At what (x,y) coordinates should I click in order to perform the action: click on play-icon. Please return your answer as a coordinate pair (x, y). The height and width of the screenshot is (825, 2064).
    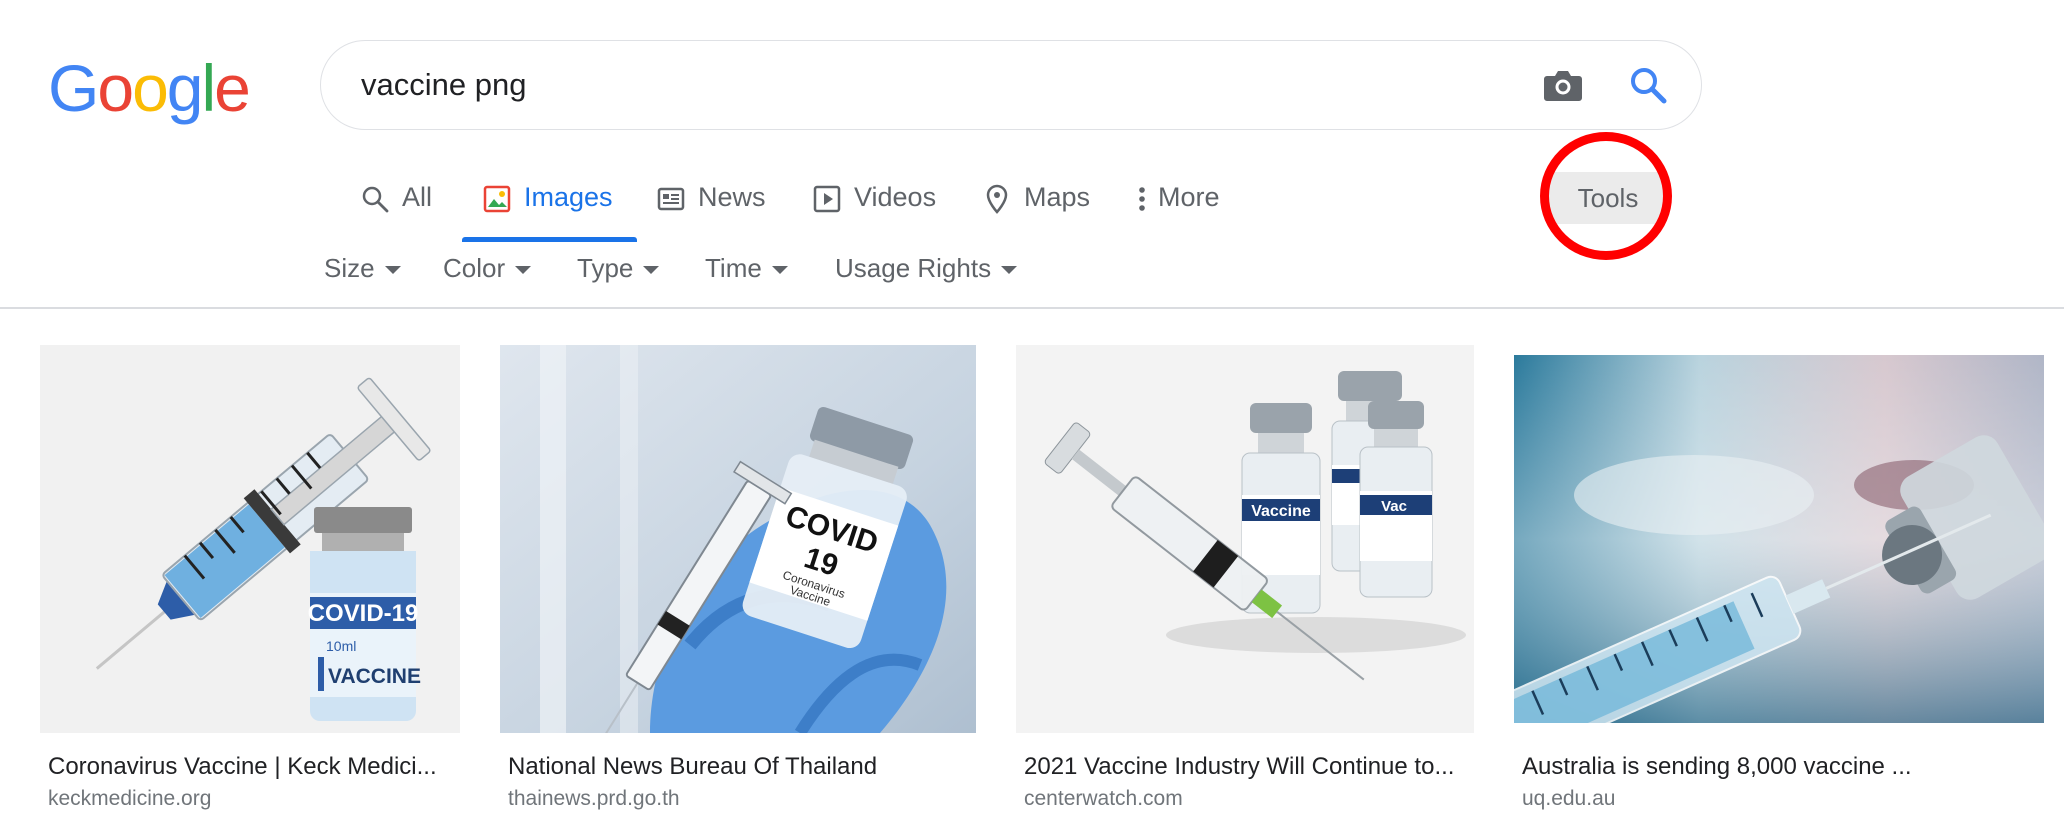
    Looking at the image, I should click on (827, 199).